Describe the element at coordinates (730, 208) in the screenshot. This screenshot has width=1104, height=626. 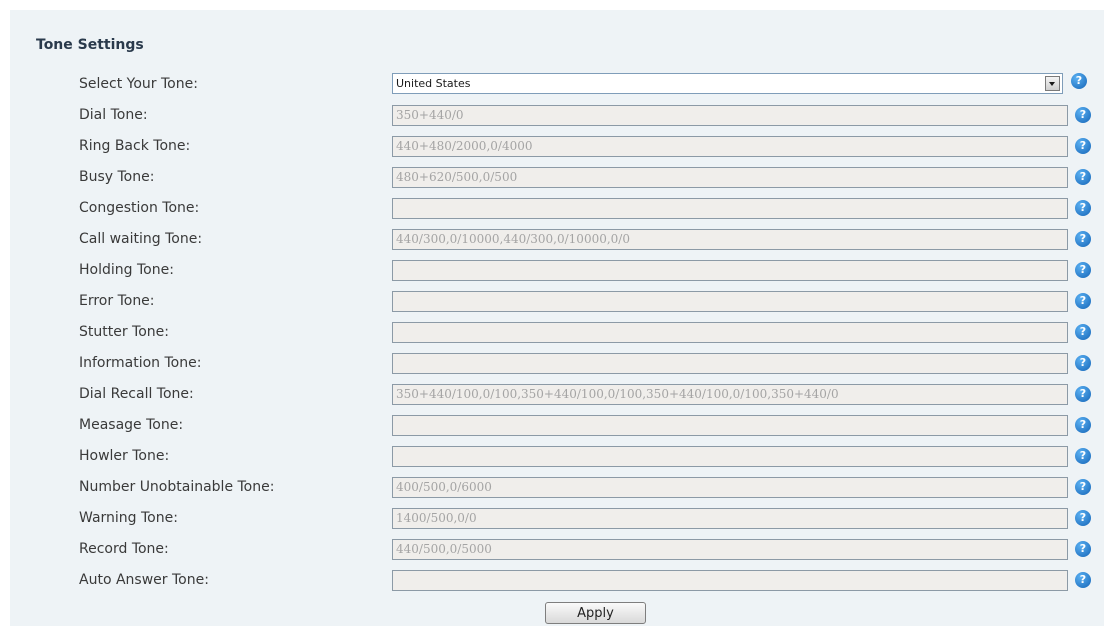
I see `congestion-tone-field` at that location.